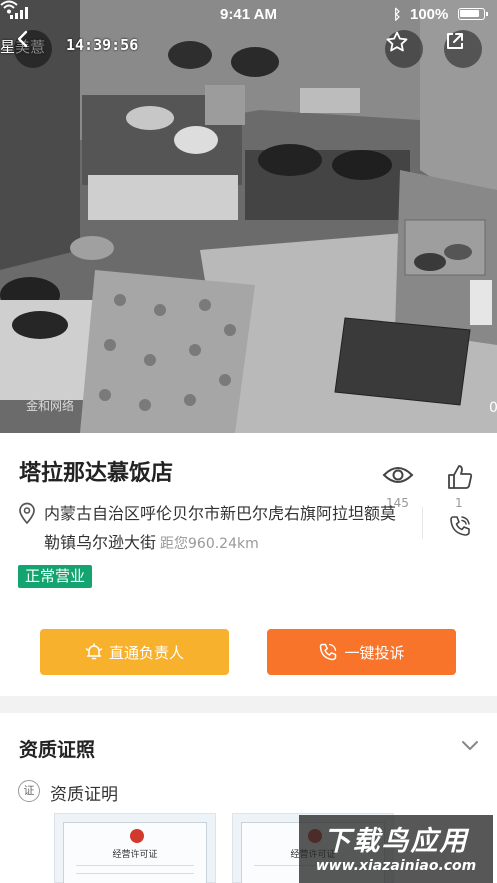 The image size is (497, 883). Describe the element at coordinates (27, 513) in the screenshot. I see `location-pin-icon` at that location.